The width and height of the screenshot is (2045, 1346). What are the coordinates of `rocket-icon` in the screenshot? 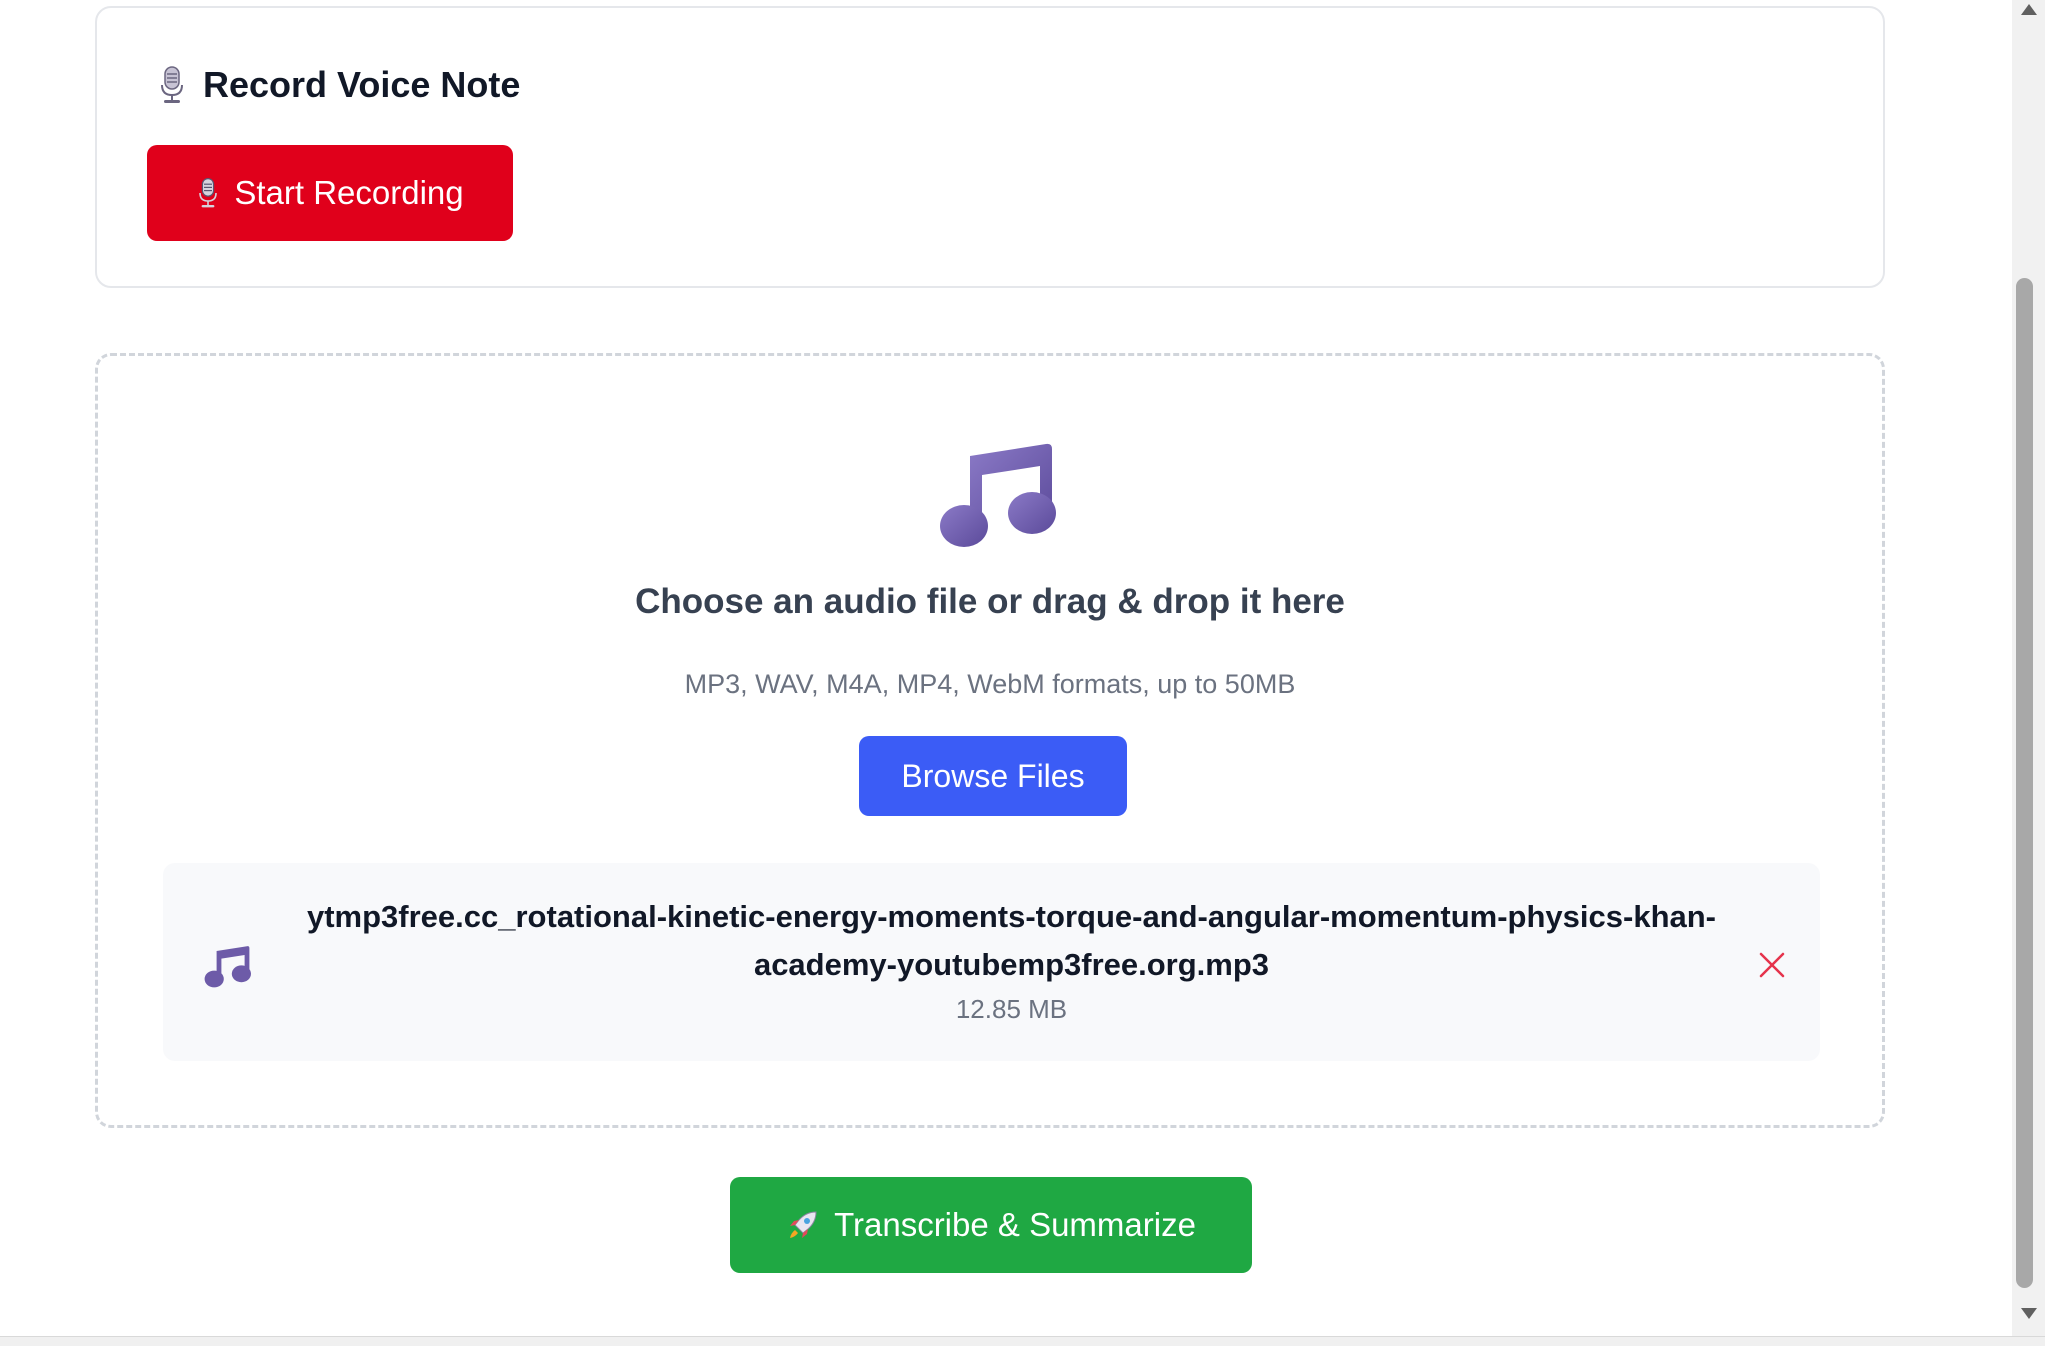 It's located at (803, 1224).